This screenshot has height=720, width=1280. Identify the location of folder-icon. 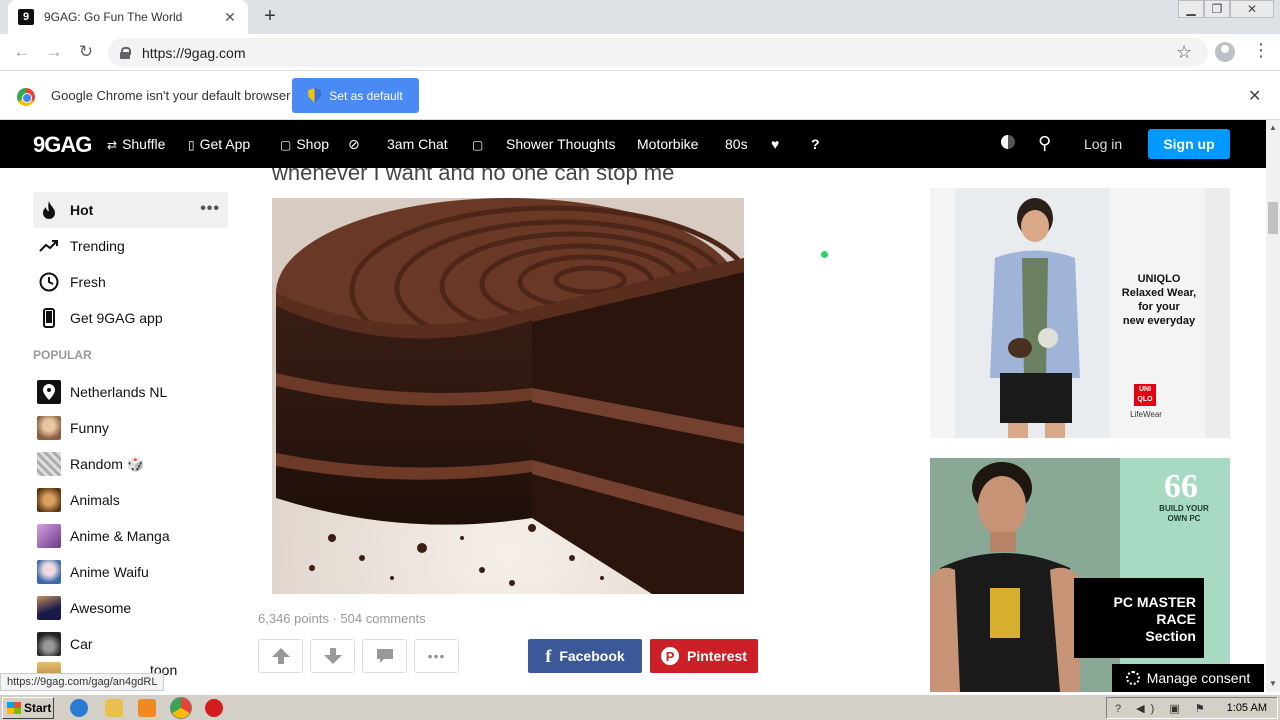
(114, 708).